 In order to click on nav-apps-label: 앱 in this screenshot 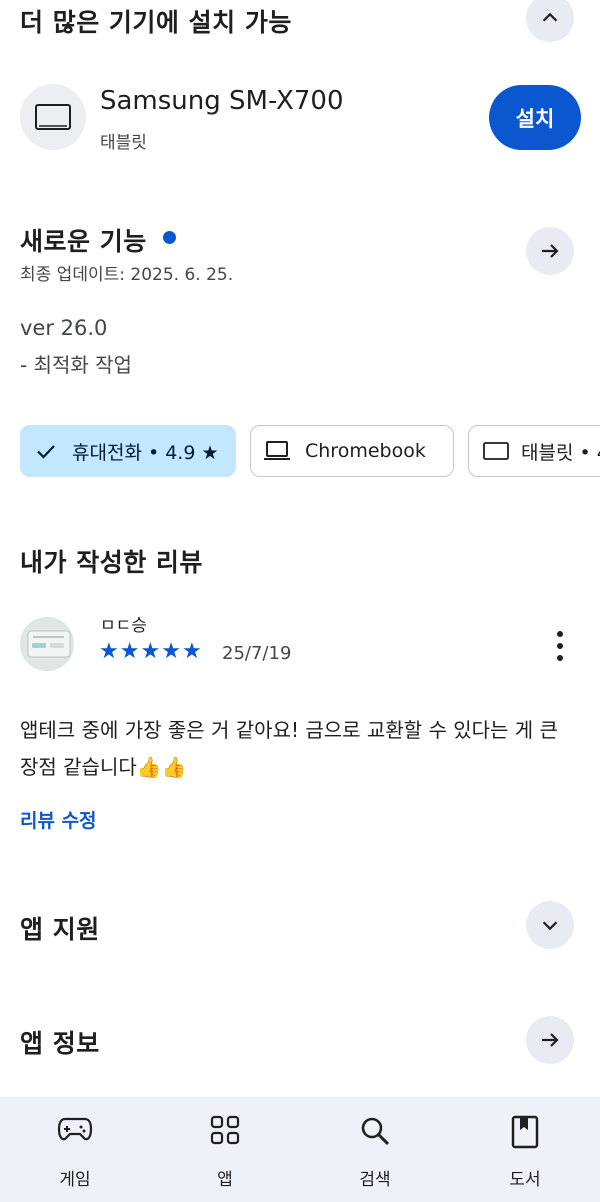, I will do `click(225, 1180)`.